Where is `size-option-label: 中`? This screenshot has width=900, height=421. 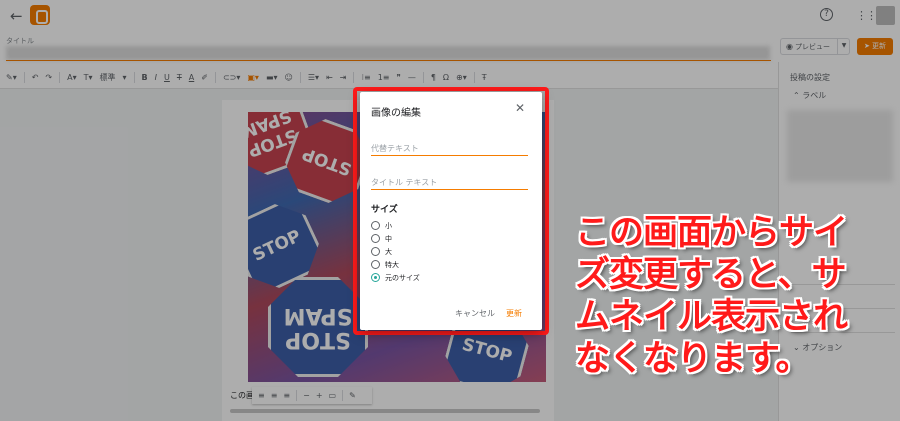 size-option-label: 中 is located at coordinates (388, 238).